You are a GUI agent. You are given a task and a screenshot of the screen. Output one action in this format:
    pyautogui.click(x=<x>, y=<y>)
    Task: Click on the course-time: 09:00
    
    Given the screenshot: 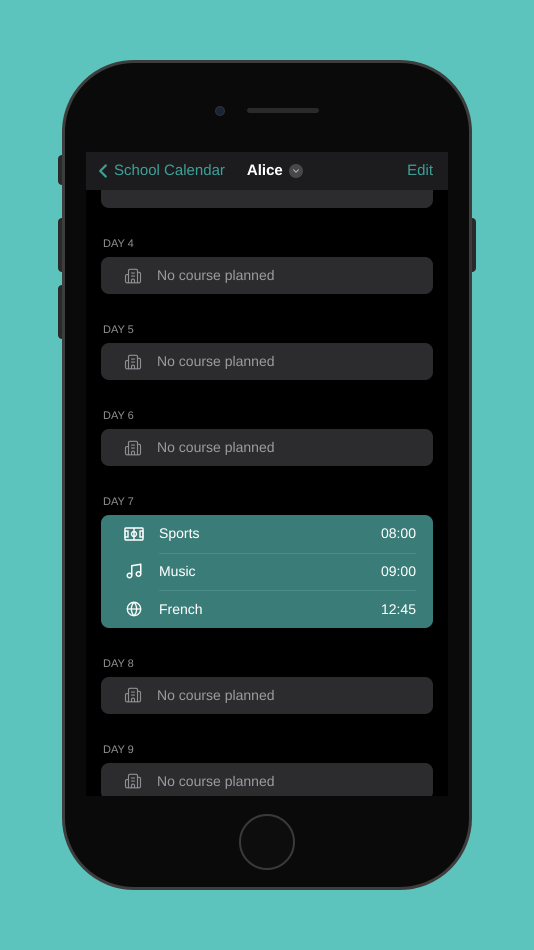 What is the action you would take?
    pyautogui.click(x=398, y=572)
    